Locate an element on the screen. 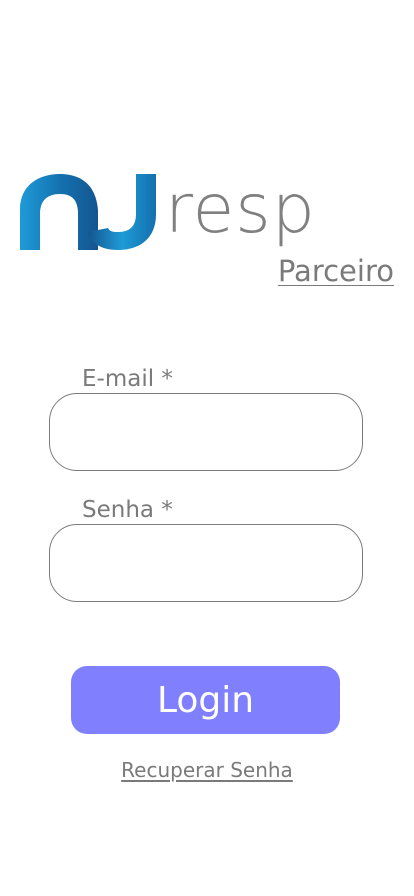  logo-wordmark: resp is located at coordinates (240, 209).